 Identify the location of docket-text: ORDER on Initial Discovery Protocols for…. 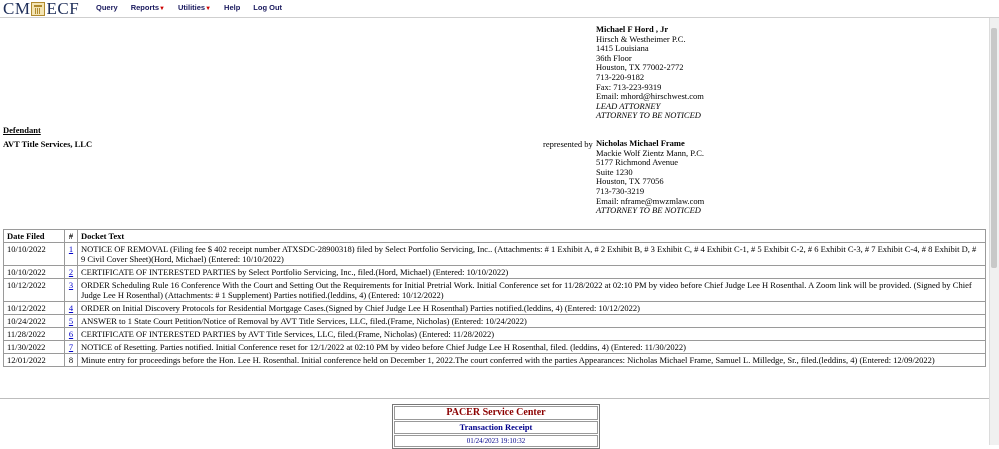
(531, 308).